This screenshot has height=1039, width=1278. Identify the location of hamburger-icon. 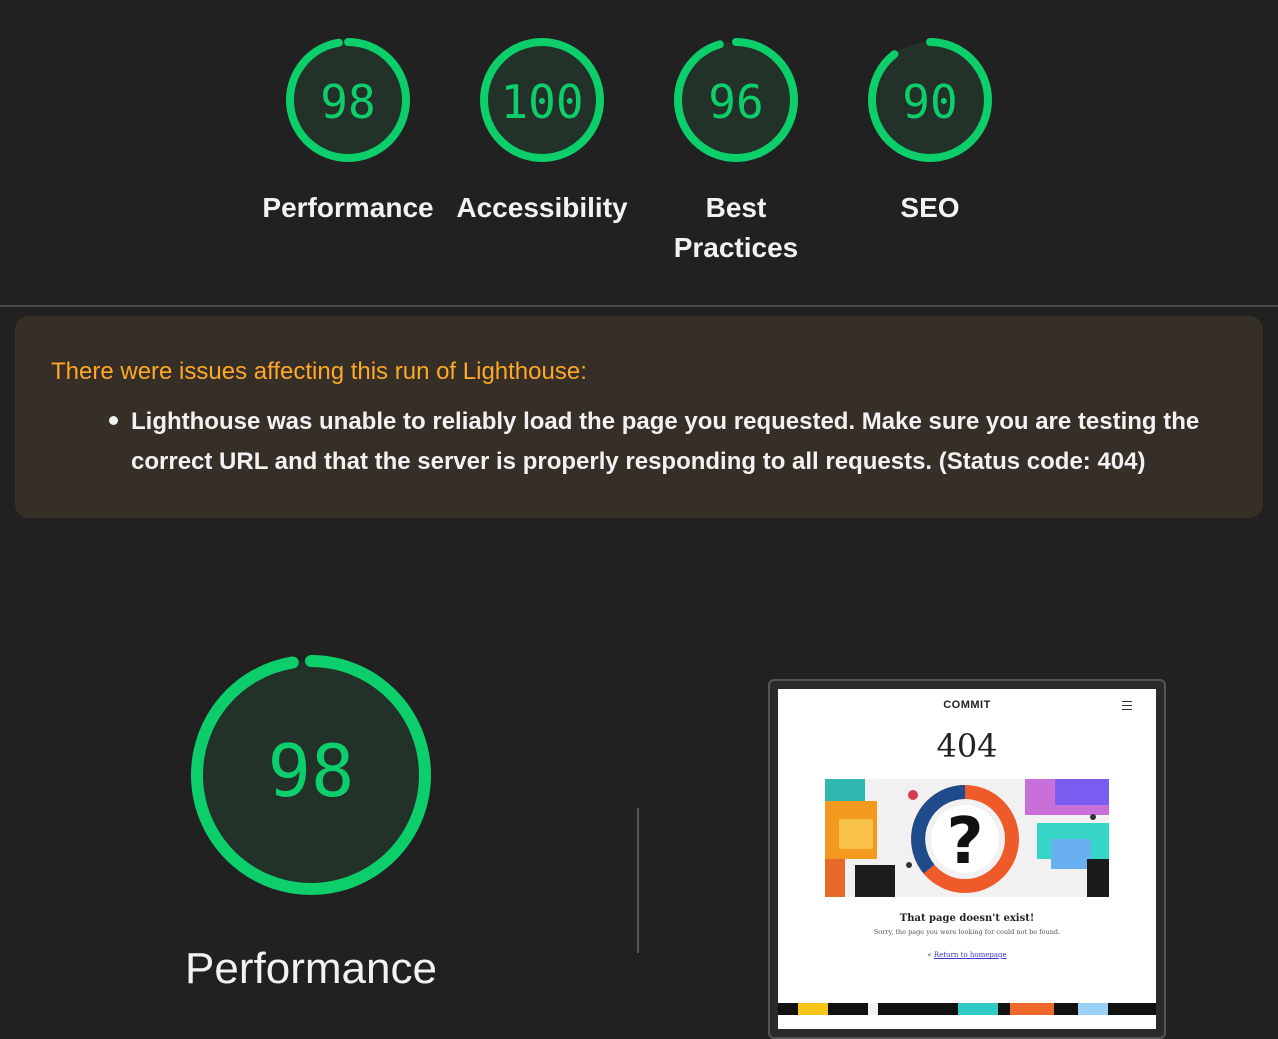
(1127, 707).